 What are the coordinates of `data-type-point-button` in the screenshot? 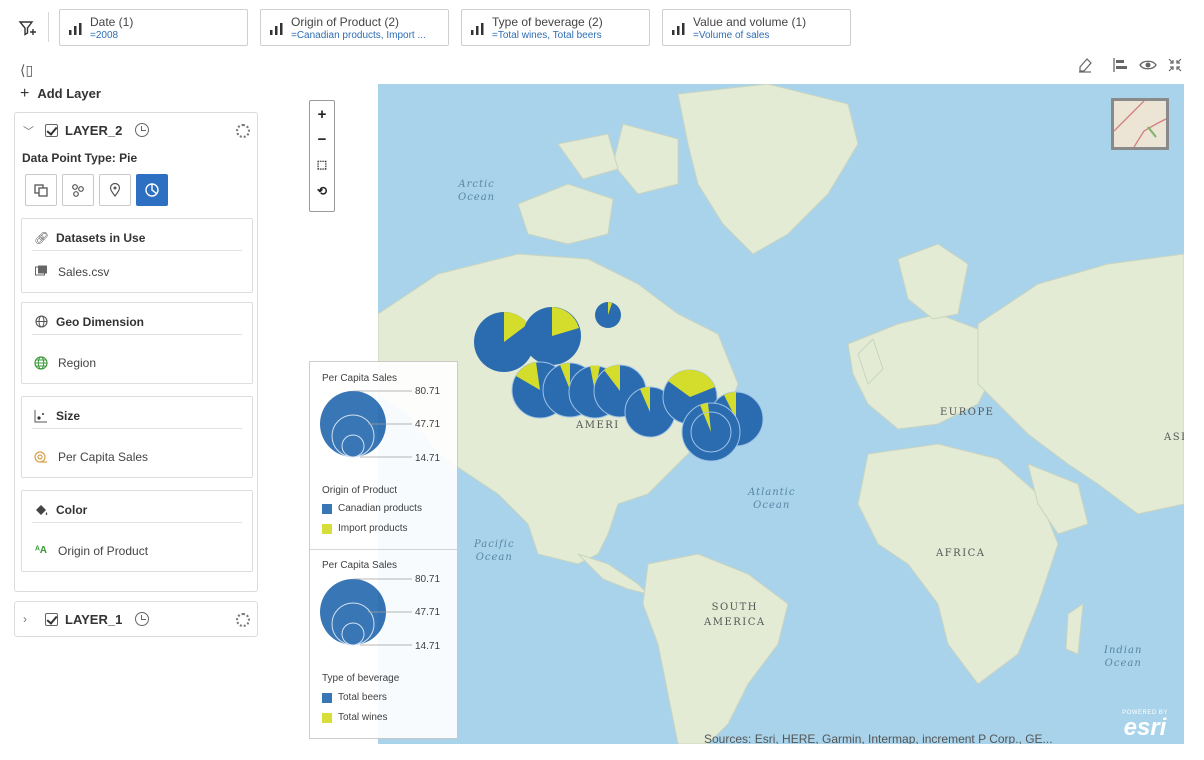 It's located at (115, 190).